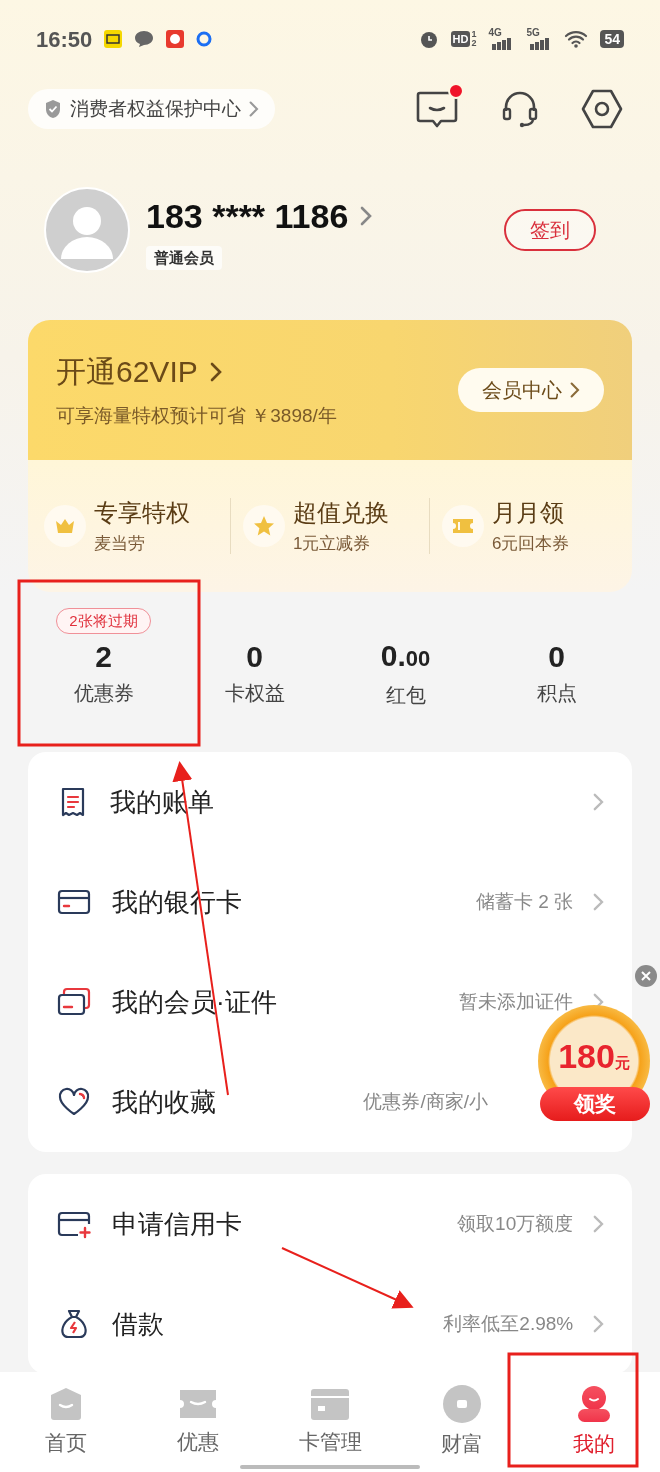 This screenshot has height=1472, width=660. I want to click on perk-subtitle: 1元立减券, so click(332, 544).